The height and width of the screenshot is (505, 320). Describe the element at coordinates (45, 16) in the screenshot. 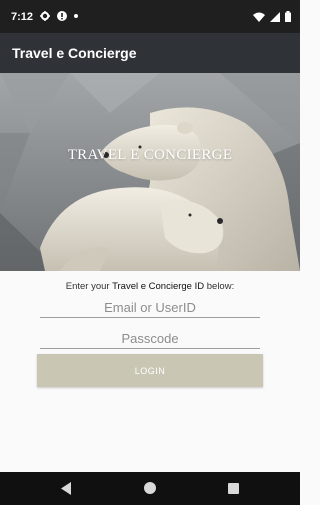

I see `gear-icon` at that location.